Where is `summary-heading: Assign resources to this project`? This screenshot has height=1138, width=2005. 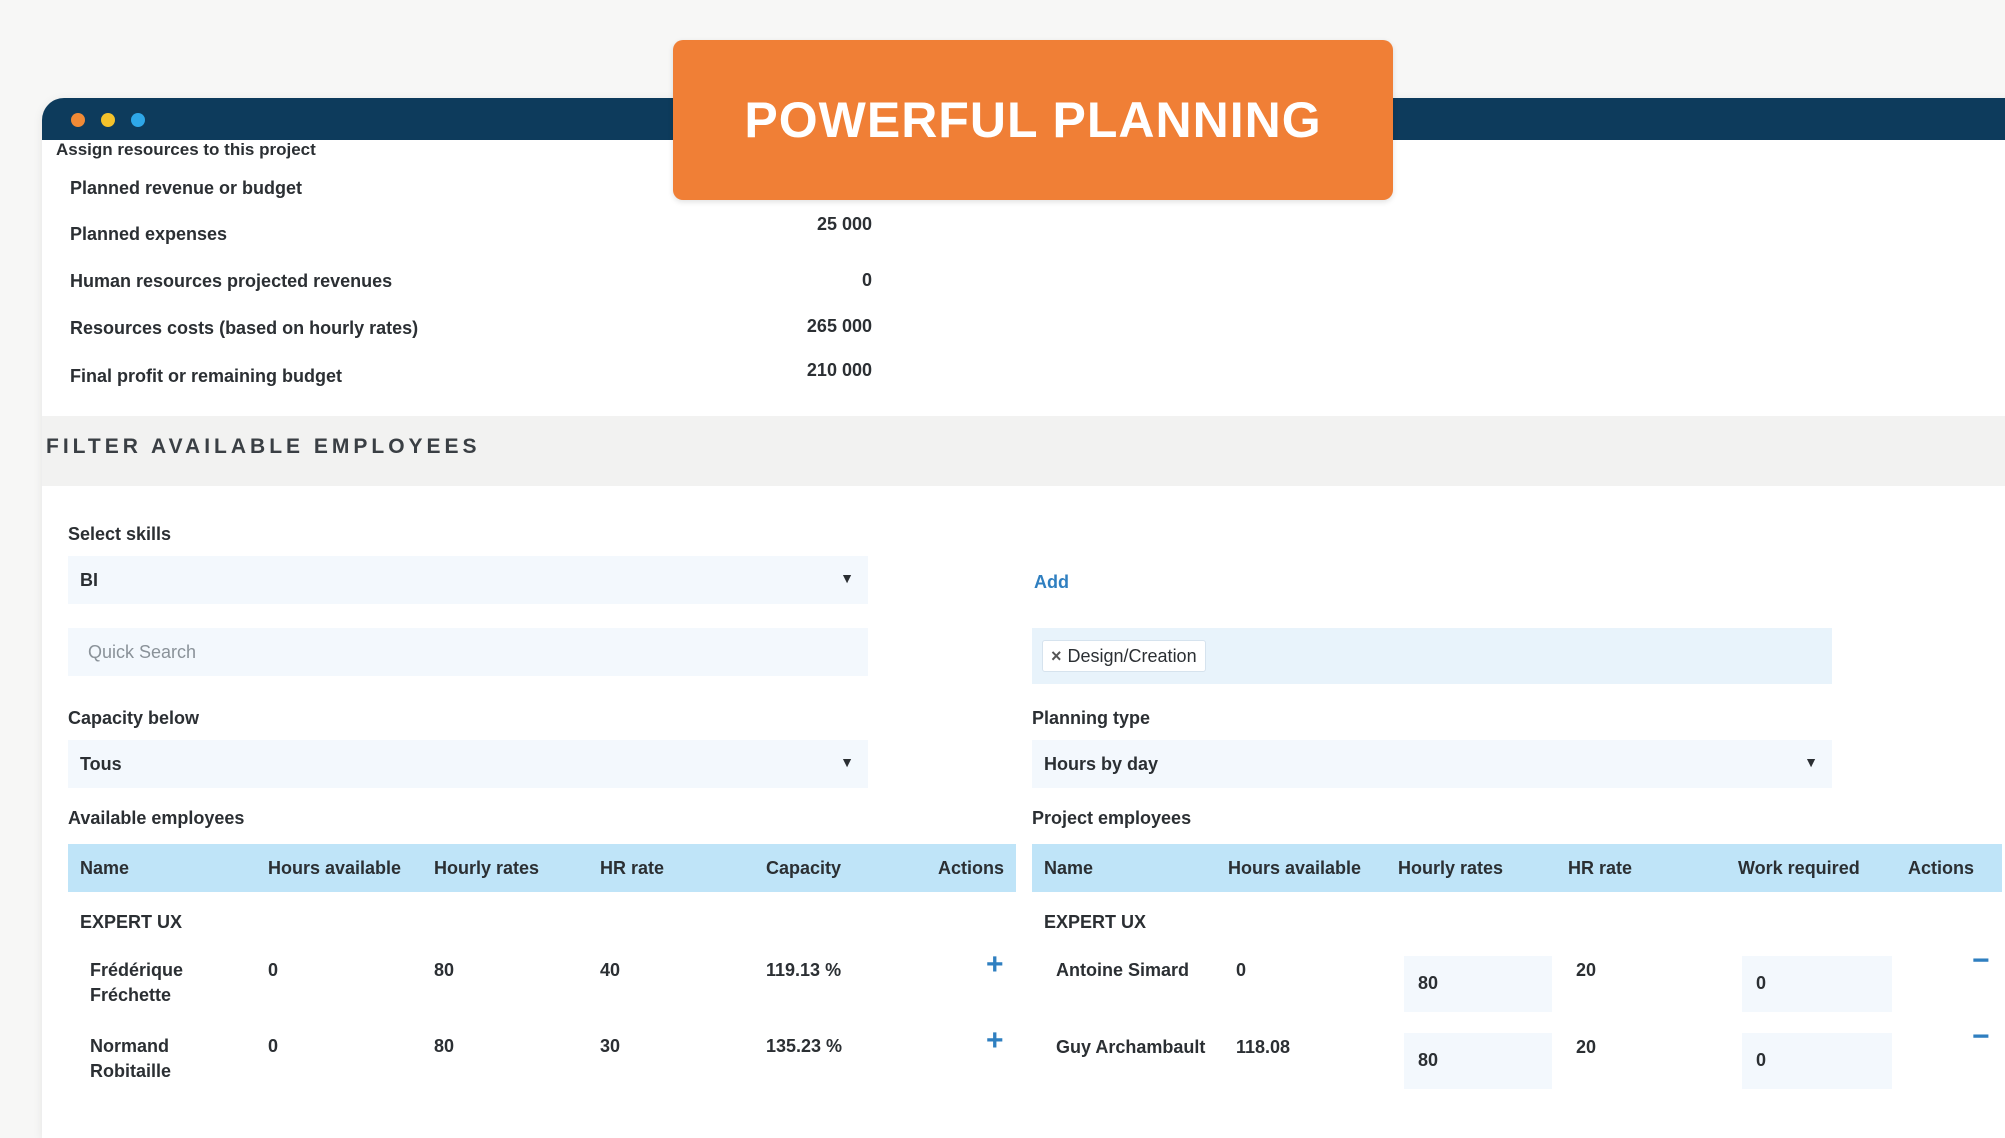 summary-heading: Assign resources to this project is located at coordinates (186, 149).